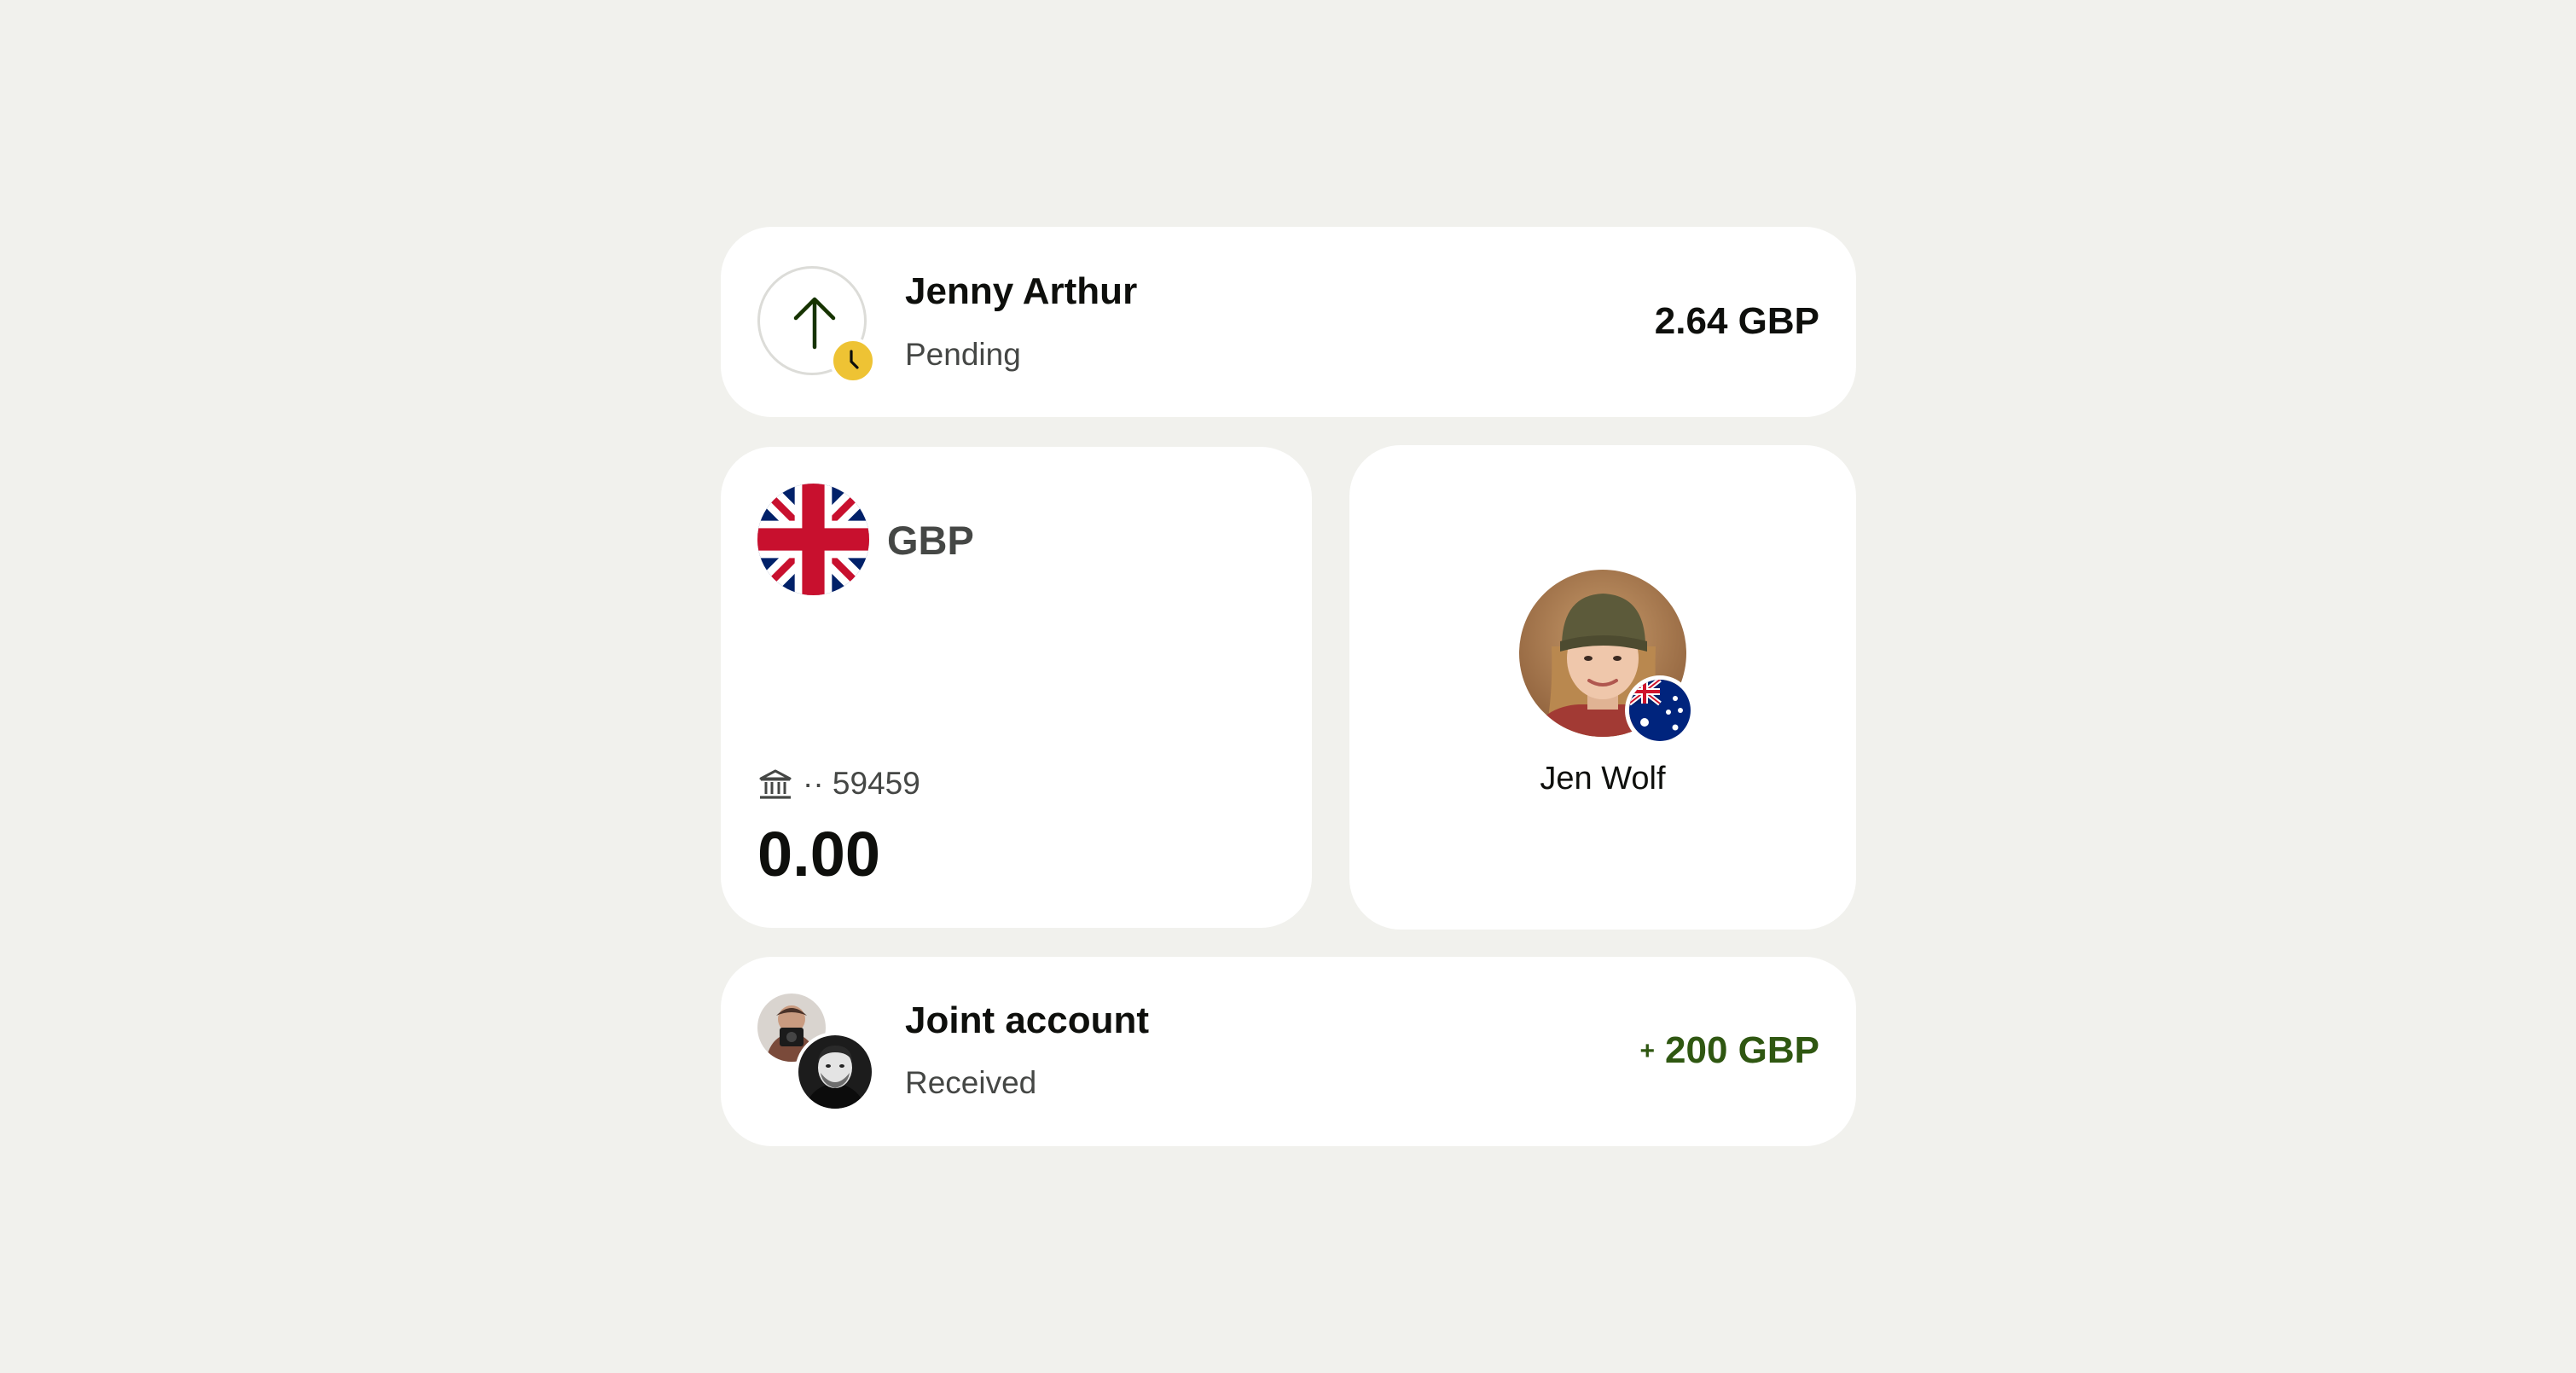 Image resolution: width=2576 pixels, height=1373 pixels. Describe the element at coordinates (1288, 1051) in the screenshot. I see `joint-account-card: Joint account Received +200 GBP` at that location.